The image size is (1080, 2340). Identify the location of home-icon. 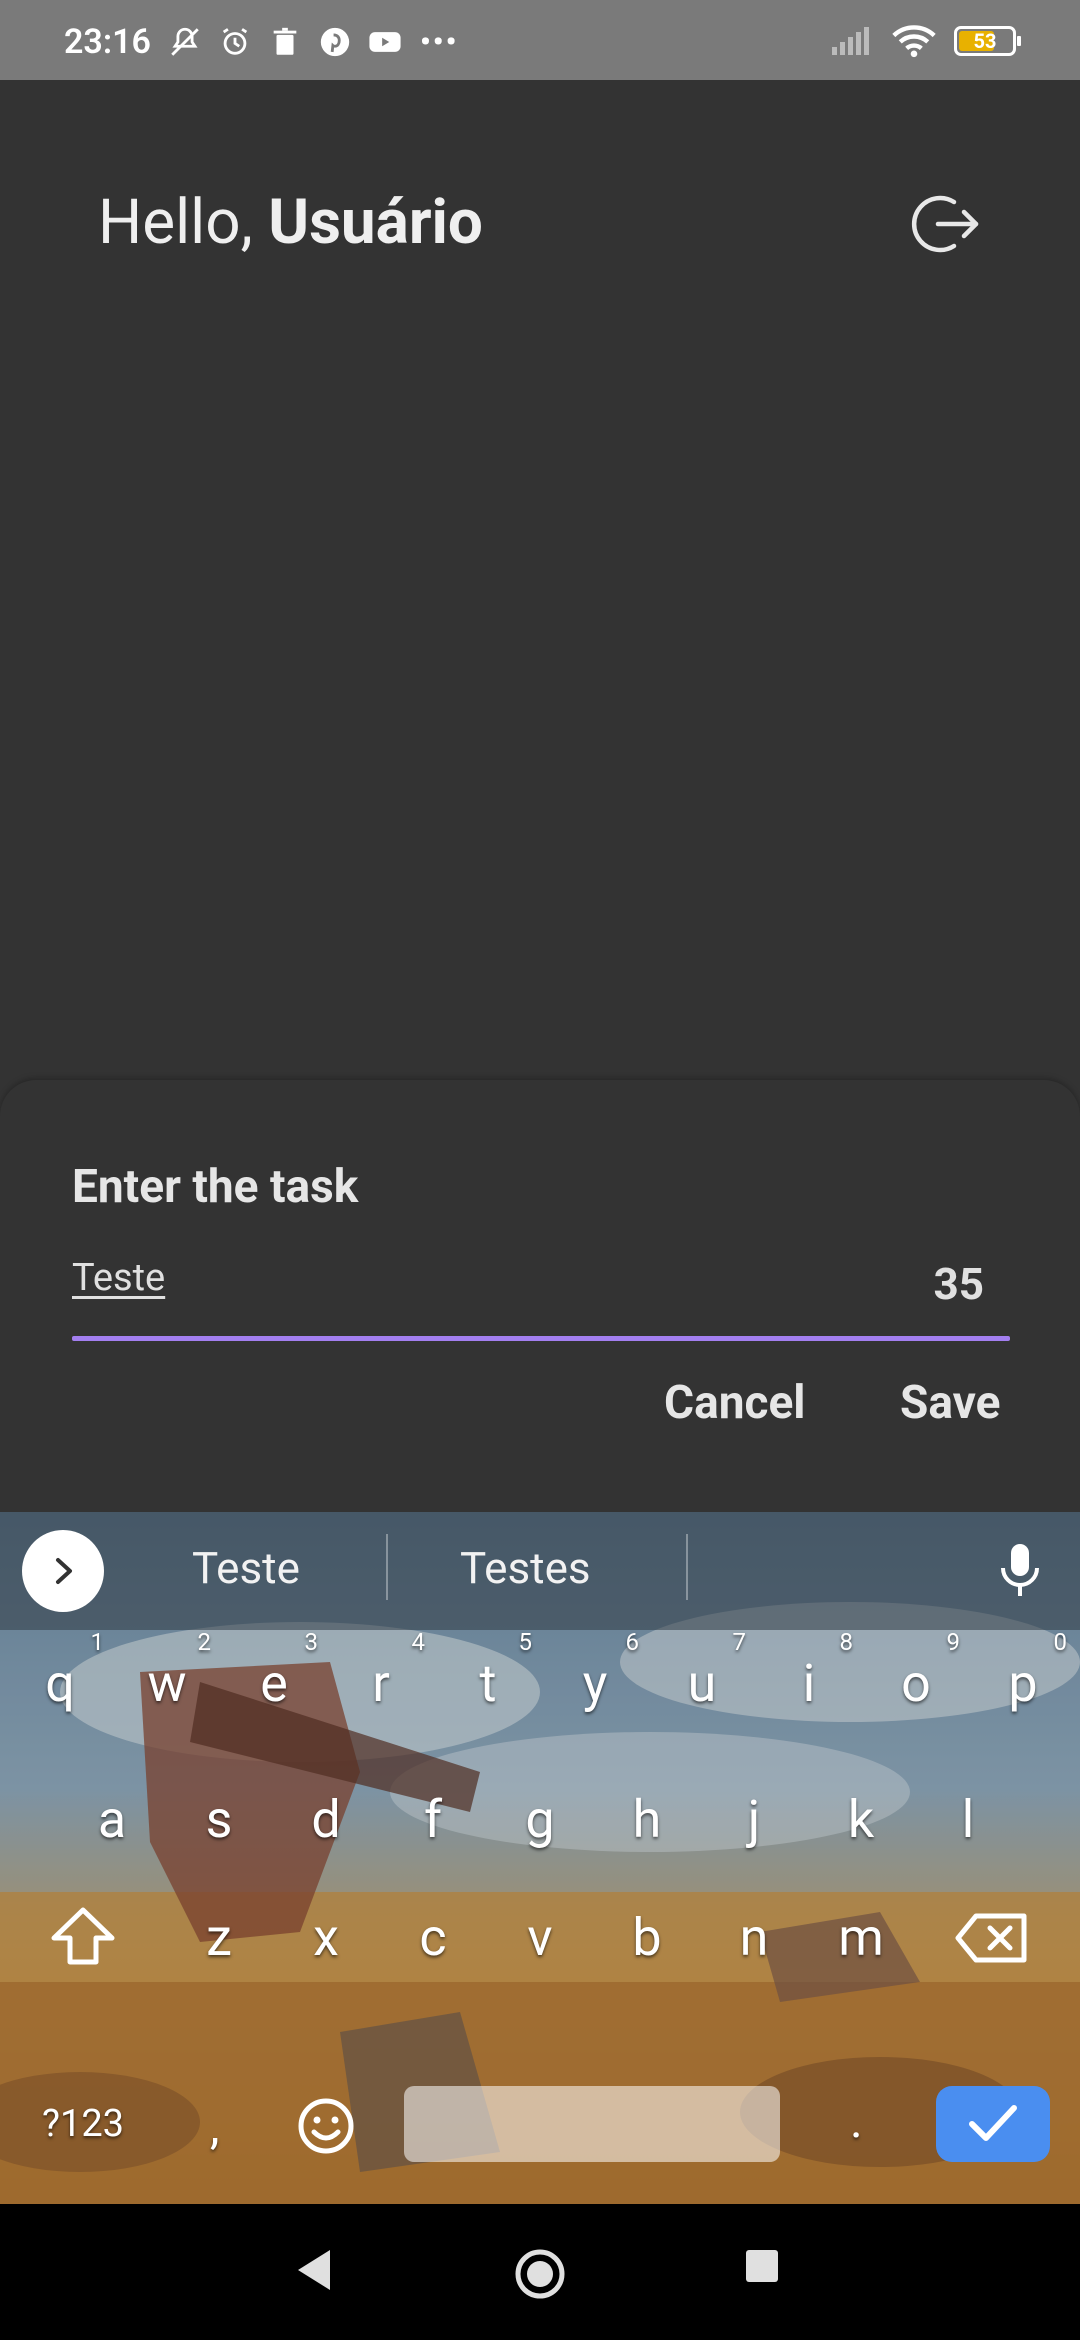
(540, 2274).